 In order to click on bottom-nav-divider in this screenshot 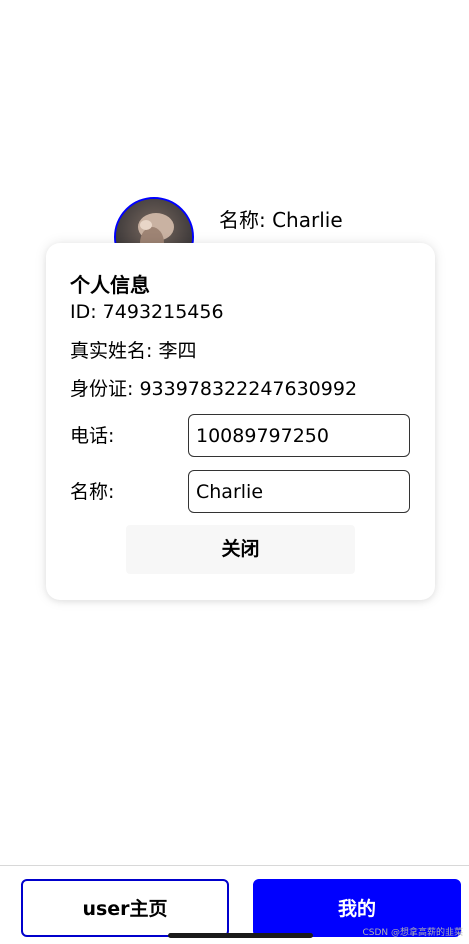, I will do `click(234, 865)`.